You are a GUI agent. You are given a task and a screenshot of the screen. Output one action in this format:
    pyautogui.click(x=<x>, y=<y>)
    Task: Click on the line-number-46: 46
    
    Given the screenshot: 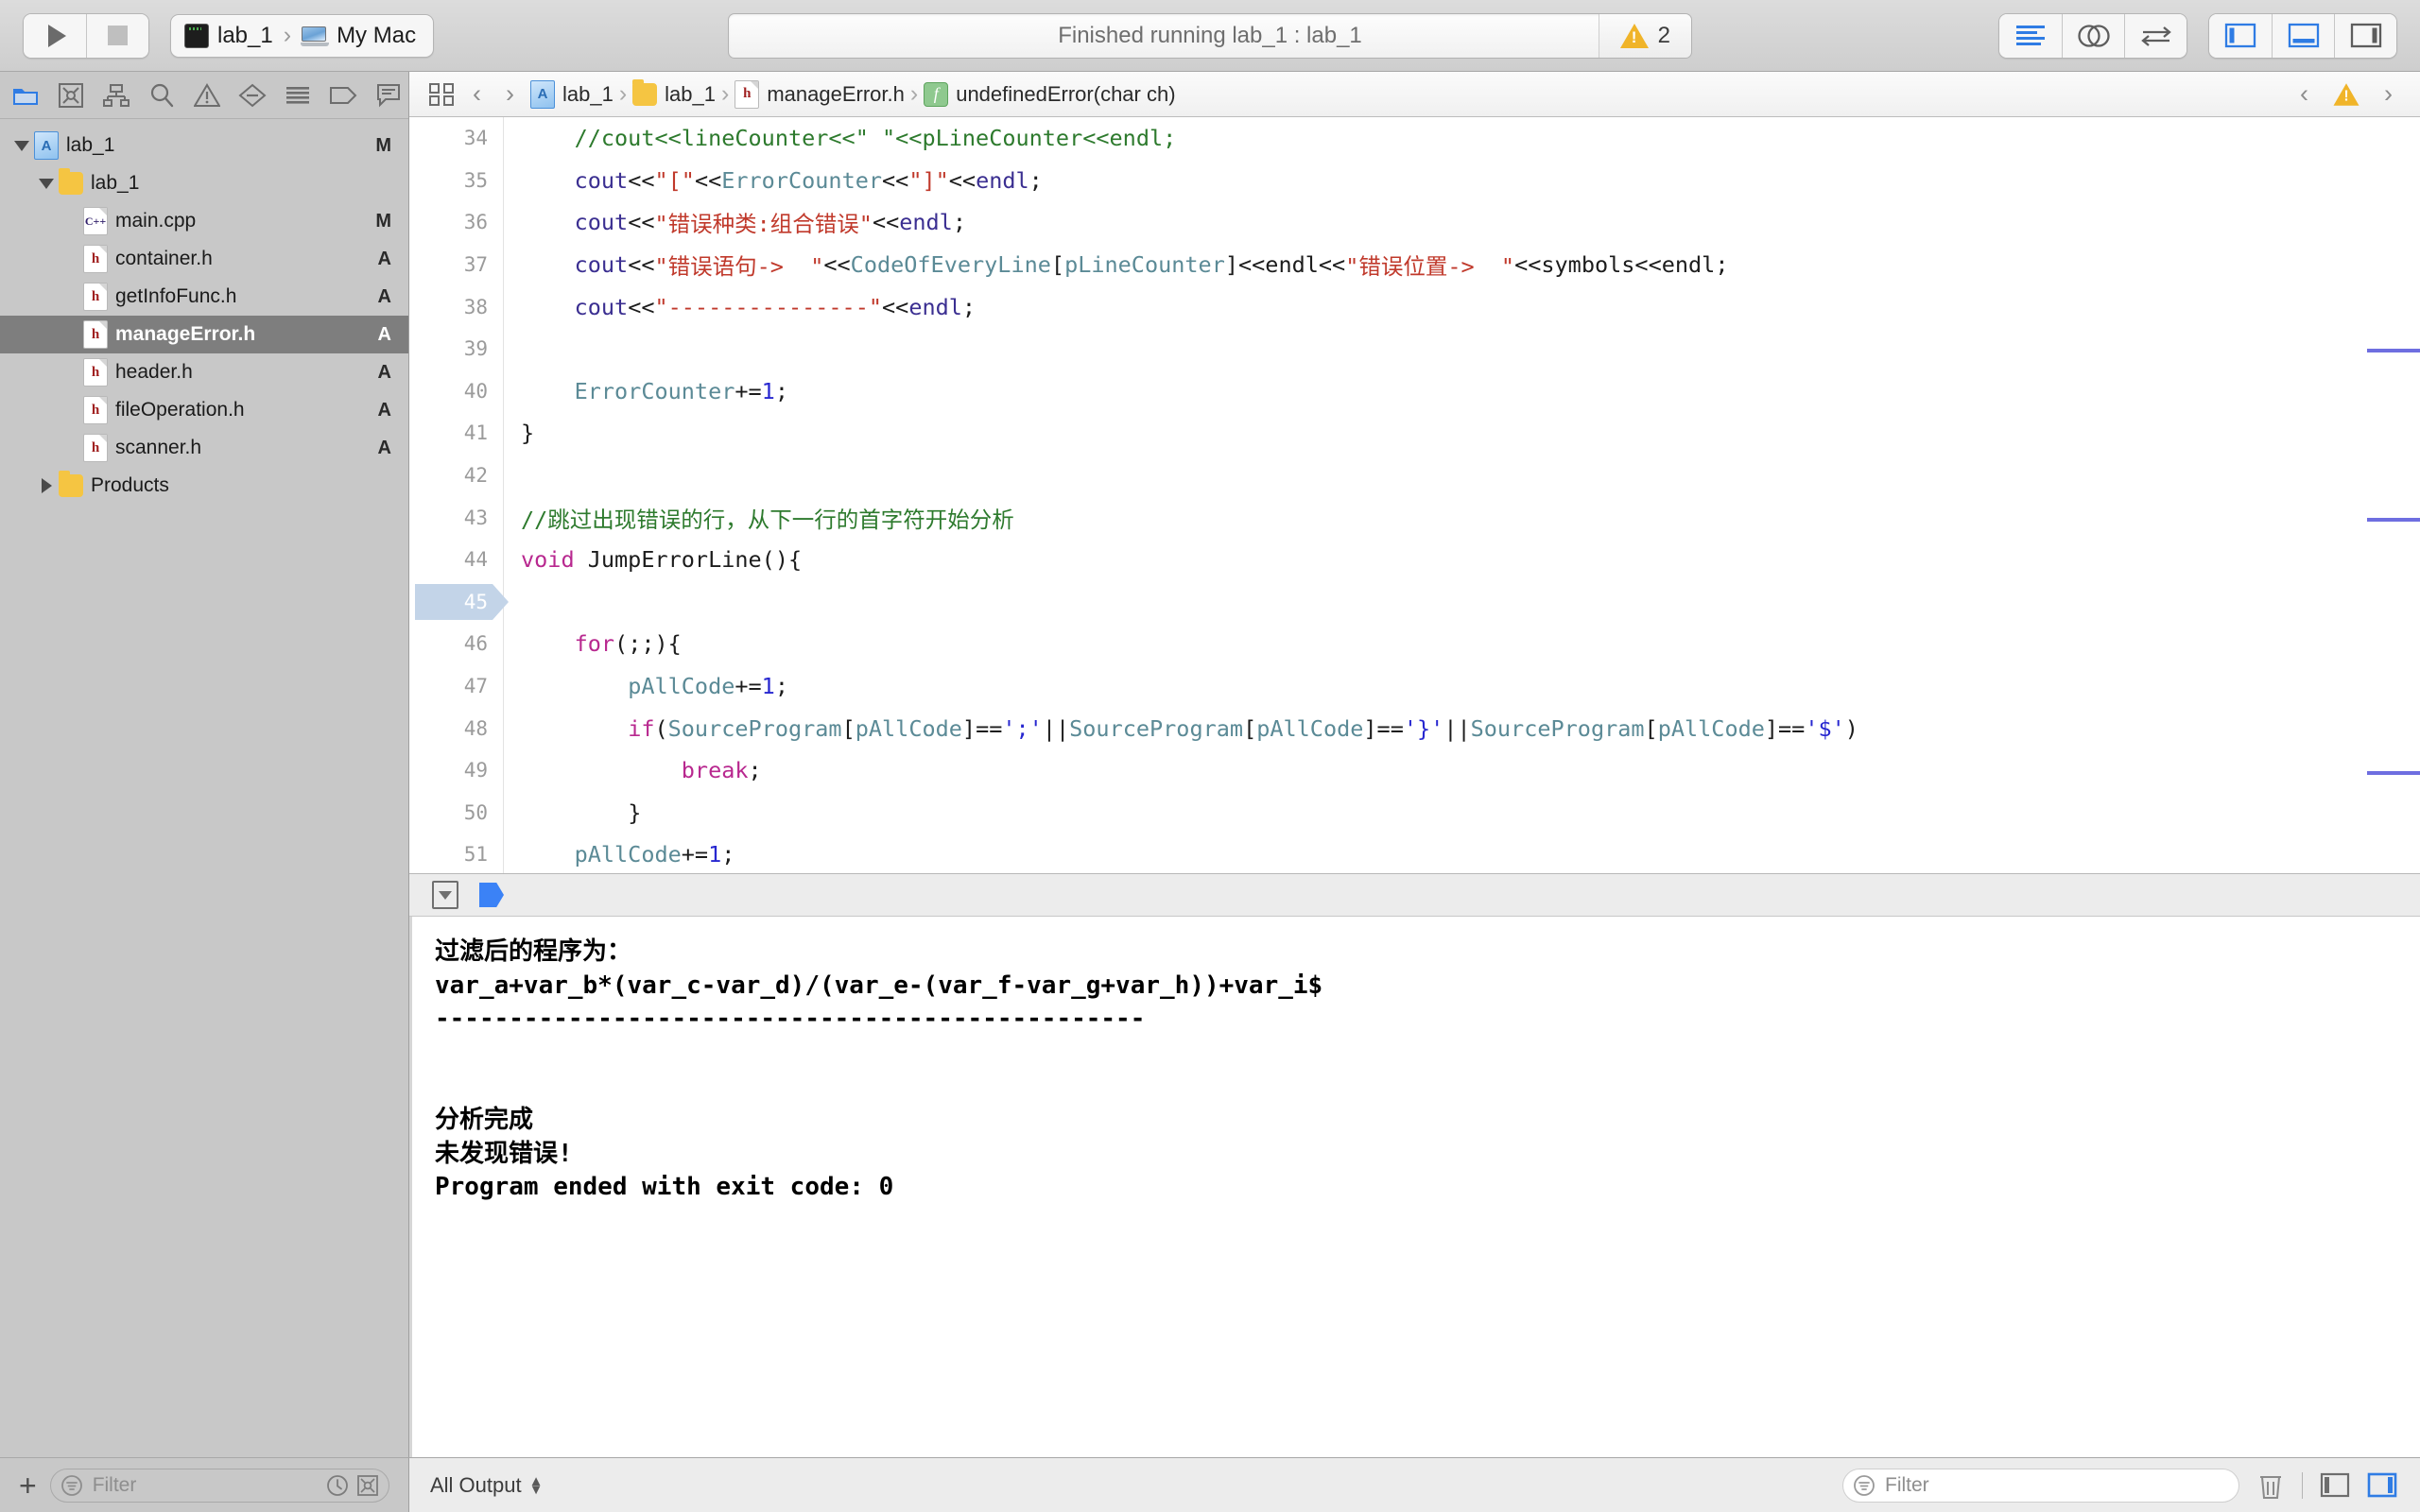 What is the action you would take?
    pyautogui.click(x=456, y=644)
    